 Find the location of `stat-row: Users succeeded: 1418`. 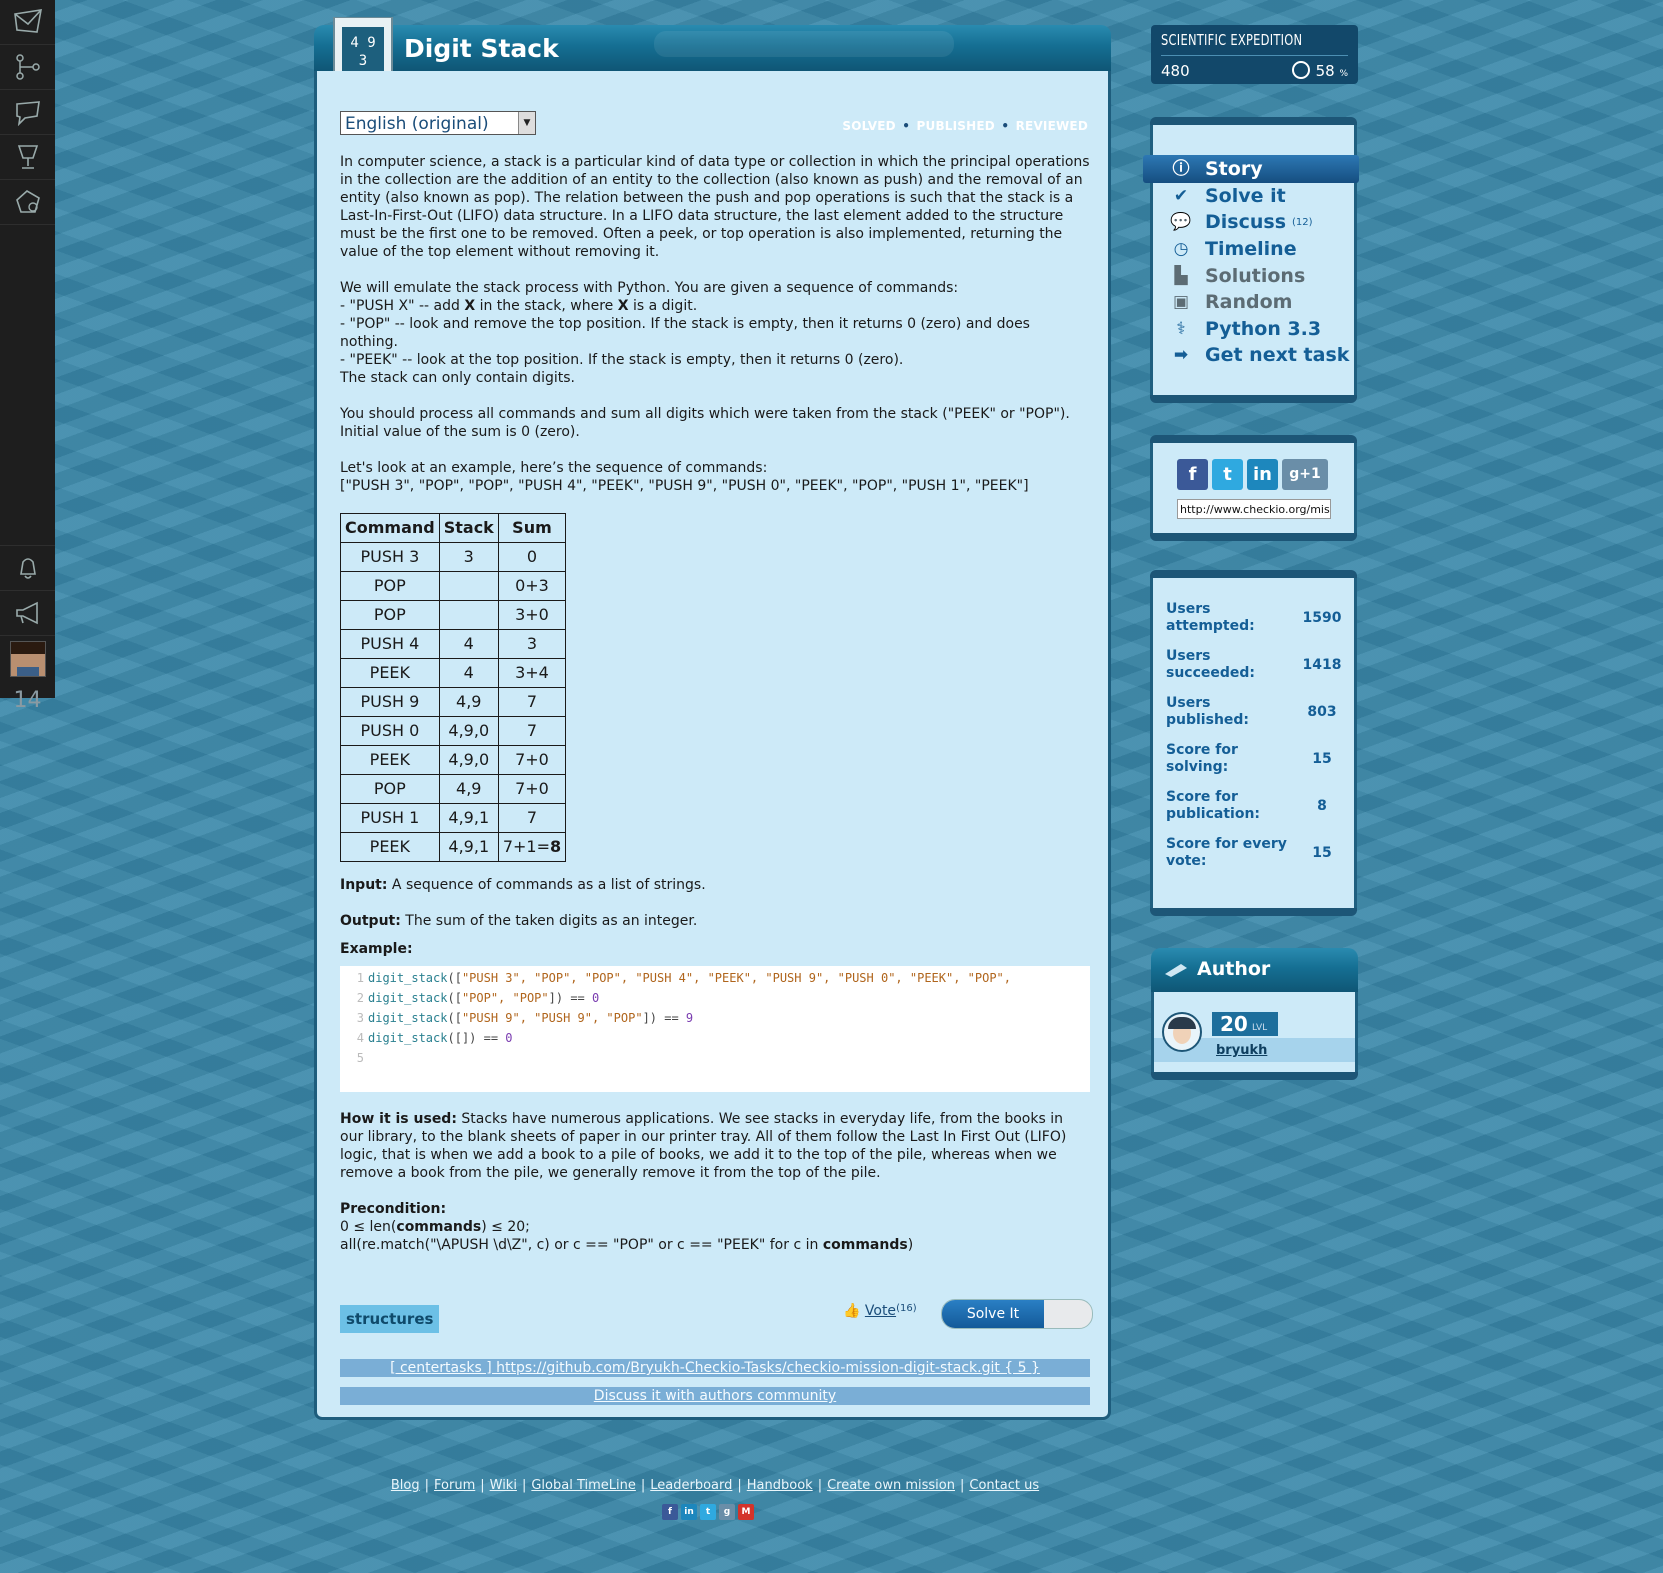

stat-row: Users succeeded: 1418 is located at coordinates (1256, 665).